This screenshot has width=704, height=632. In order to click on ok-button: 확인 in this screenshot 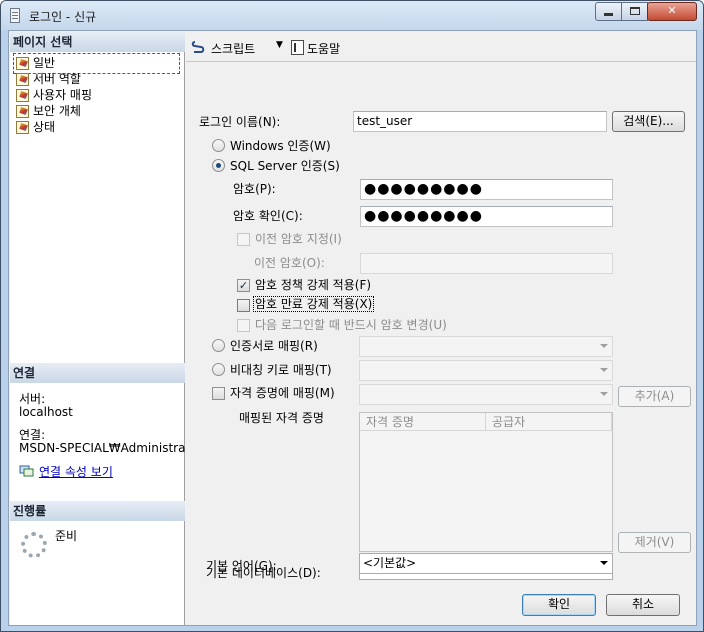, I will do `click(559, 605)`.